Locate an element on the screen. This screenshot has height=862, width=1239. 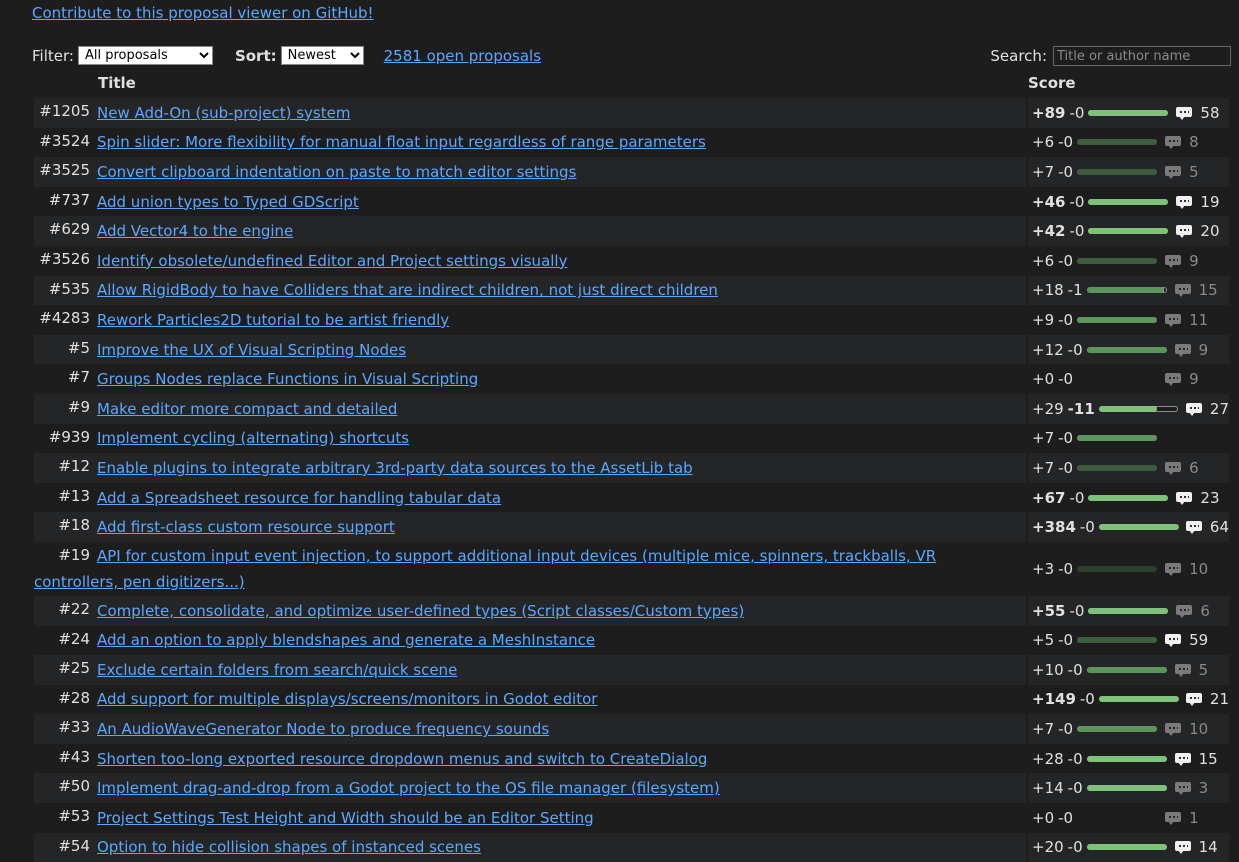
proposal-title-link: Add Vector4 to the engine is located at coordinates (195, 231).